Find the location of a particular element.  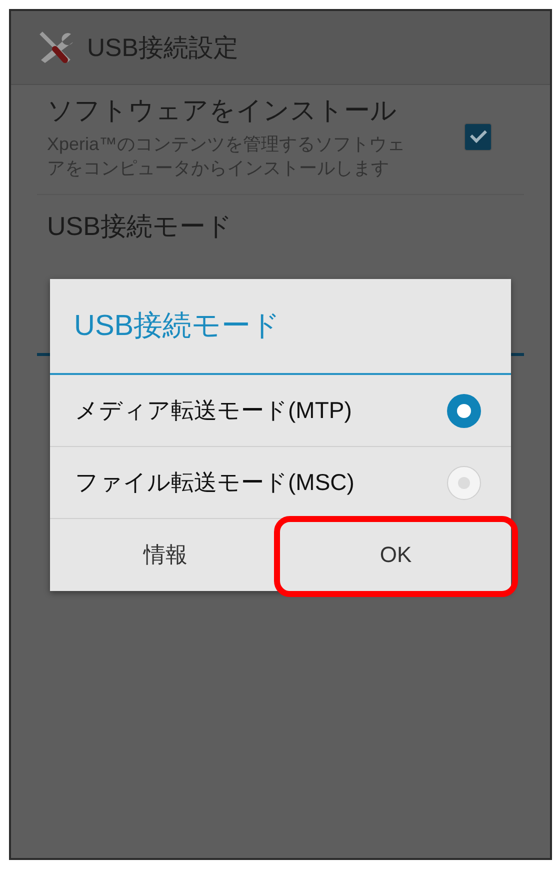

setting-title: USB接続モード is located at coordinates (139, 226).